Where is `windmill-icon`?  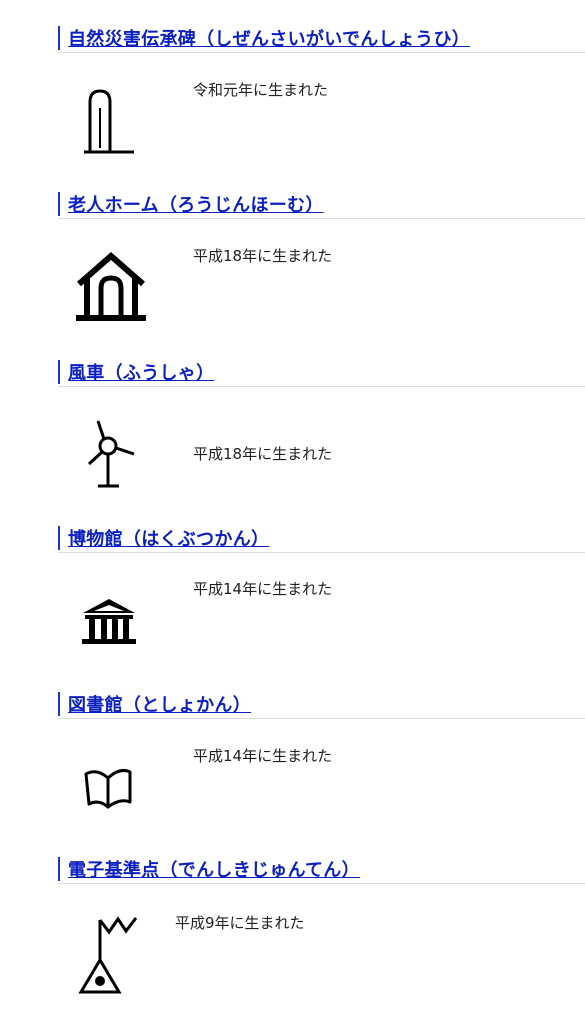
windmill-icon is located at coordinates (111, 454).